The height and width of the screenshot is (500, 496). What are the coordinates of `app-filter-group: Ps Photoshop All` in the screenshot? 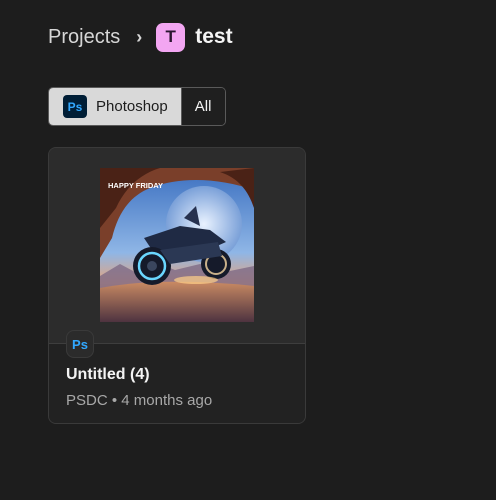 It's located at (137, 106).